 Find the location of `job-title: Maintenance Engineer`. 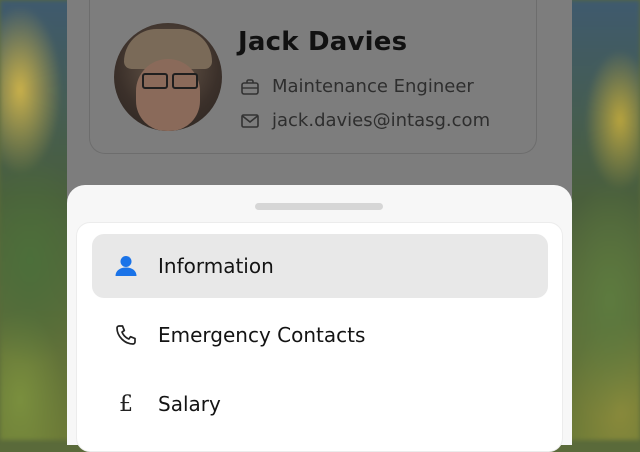

job-title: Maintenance Engineer is located at coordinates (373, 86).